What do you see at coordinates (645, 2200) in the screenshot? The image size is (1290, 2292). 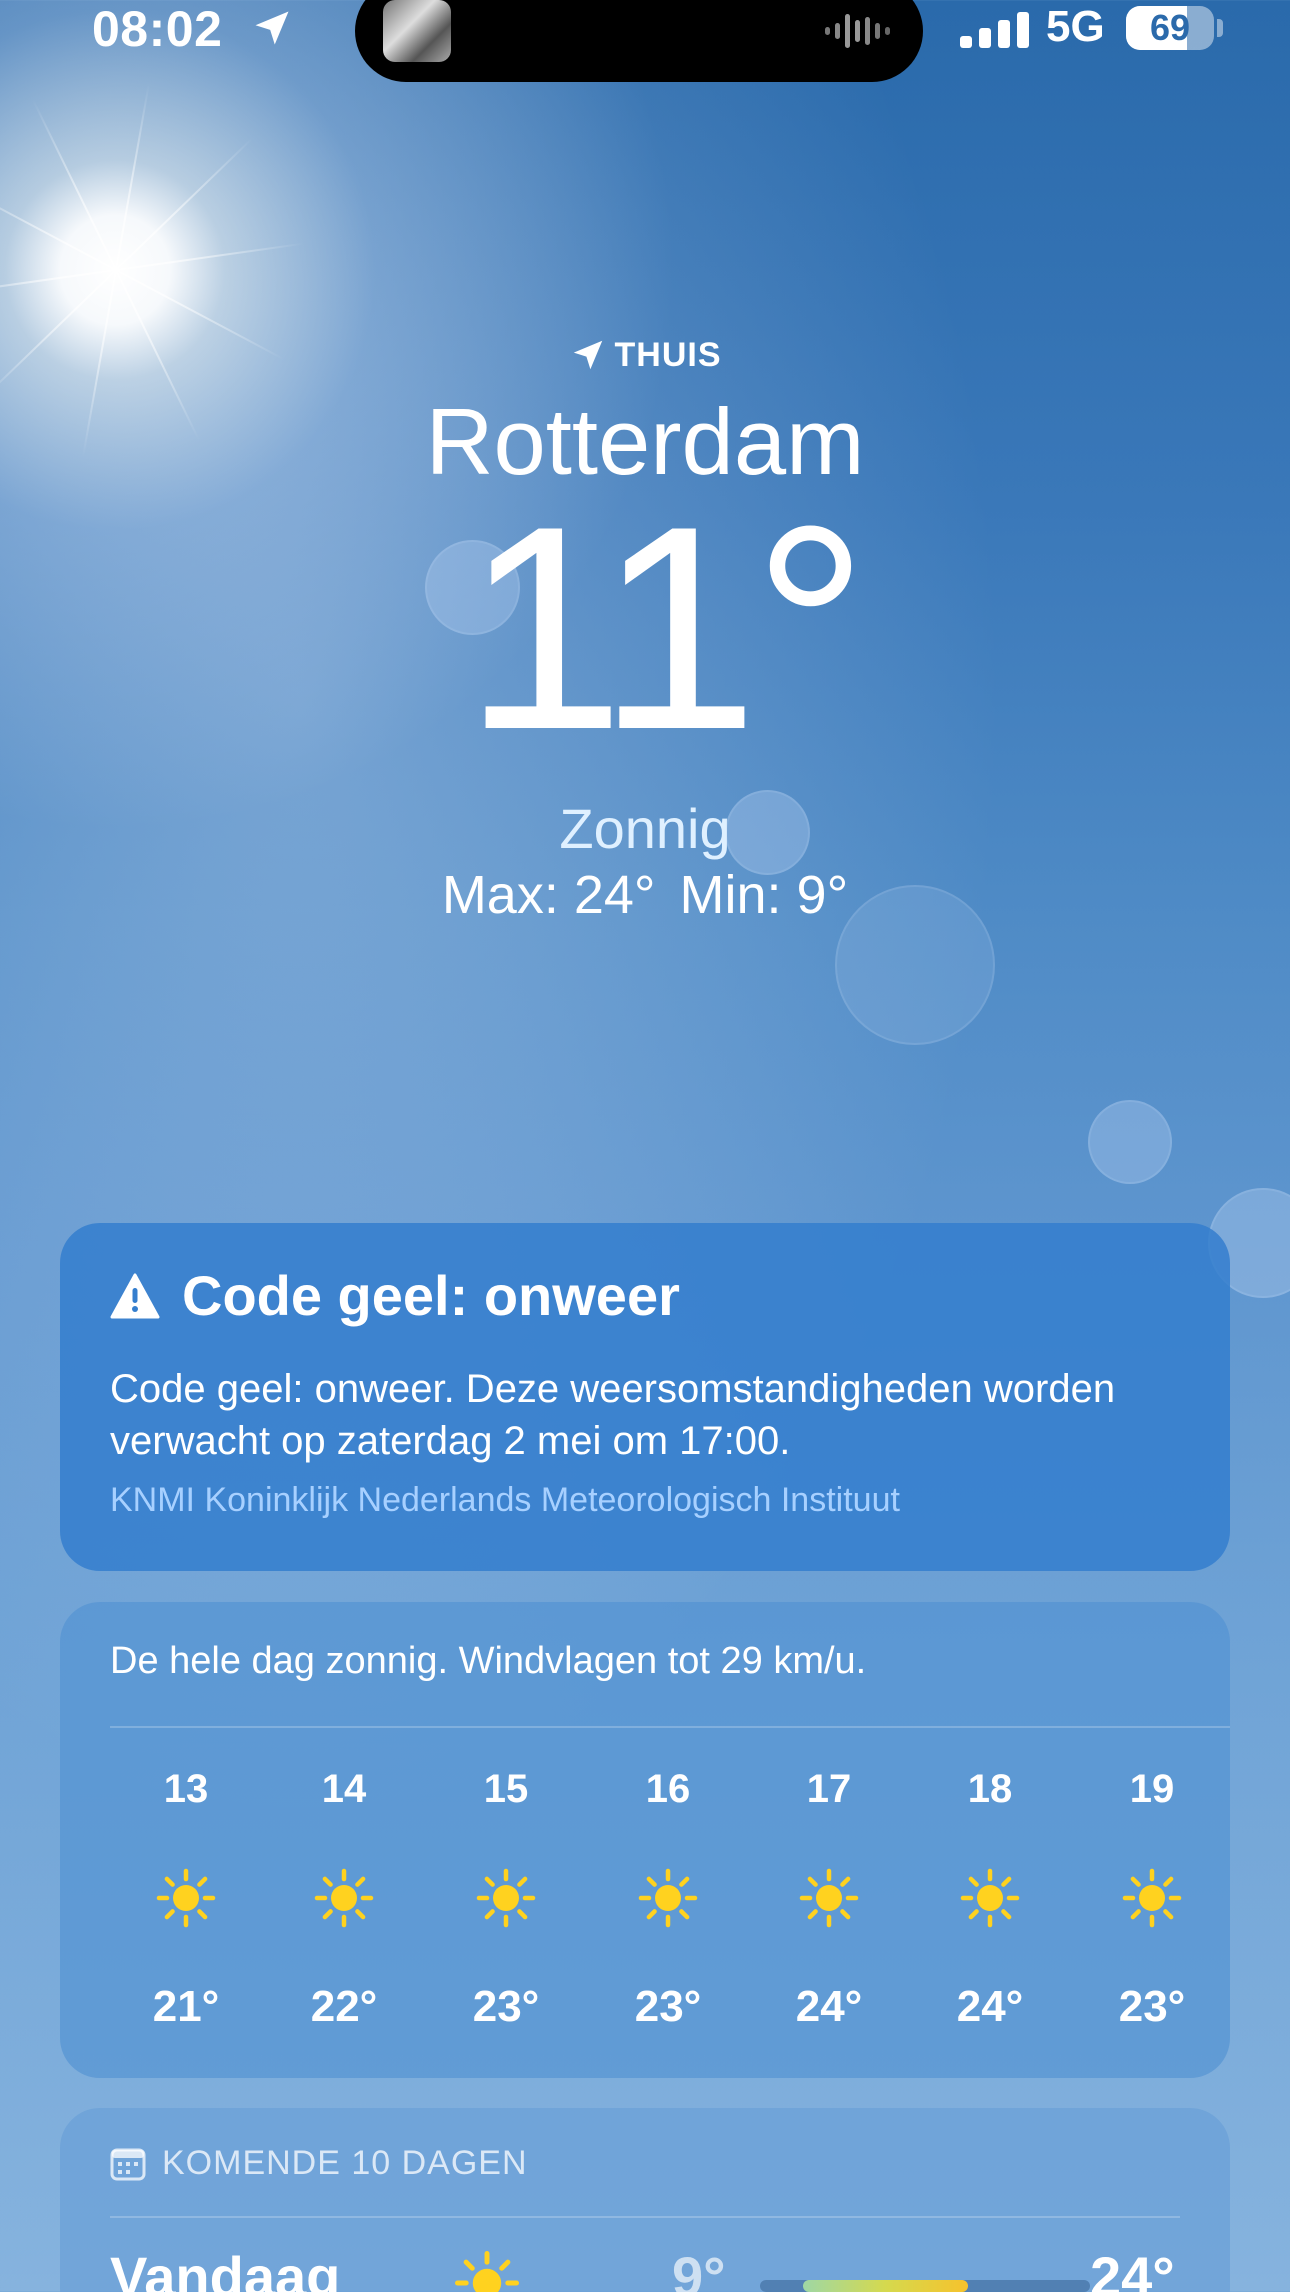 I see `ten-day-forecast-card: KOMENDE 10 DAGEN Vandaag 9° 24°` at bounding box center [645, 2200].